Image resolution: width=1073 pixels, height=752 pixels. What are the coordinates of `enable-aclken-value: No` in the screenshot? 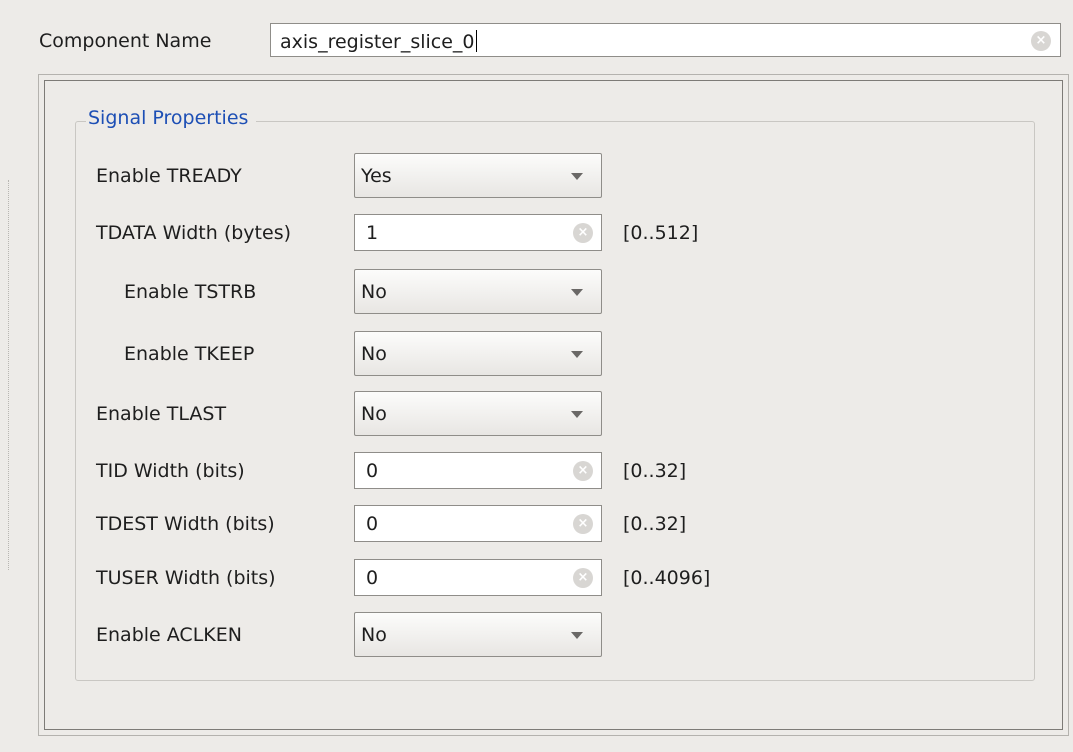 It's located at (374, 635).